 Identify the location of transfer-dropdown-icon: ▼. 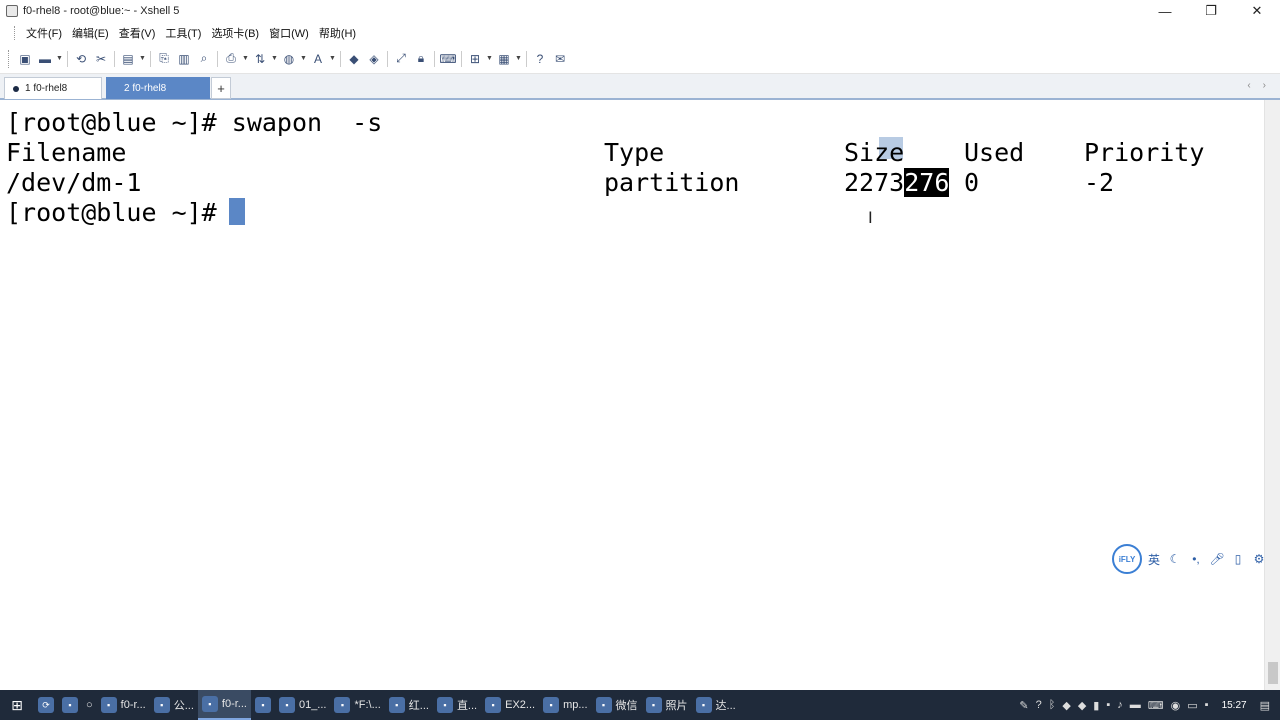
(274, 59).